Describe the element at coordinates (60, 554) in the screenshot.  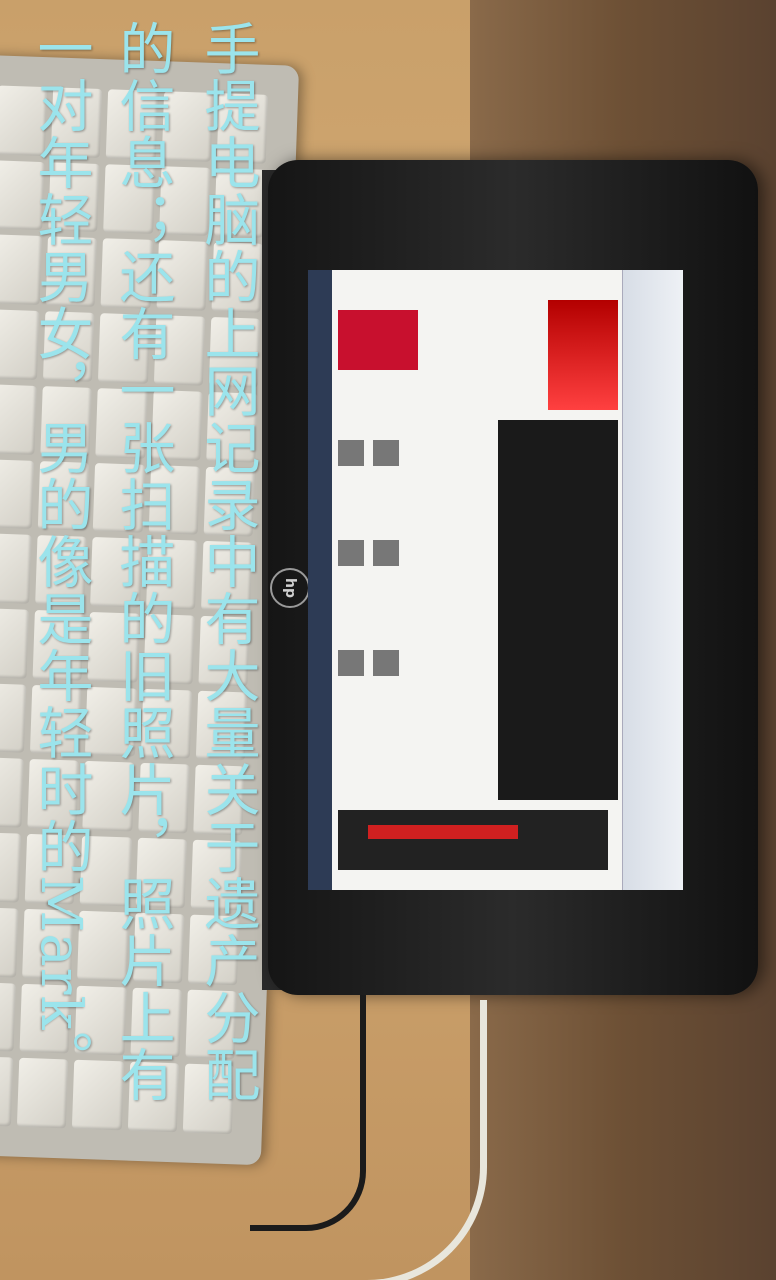
I see `caption-line-3: 一对年轻男女，男的像是年轻时的Mark。` at that location.